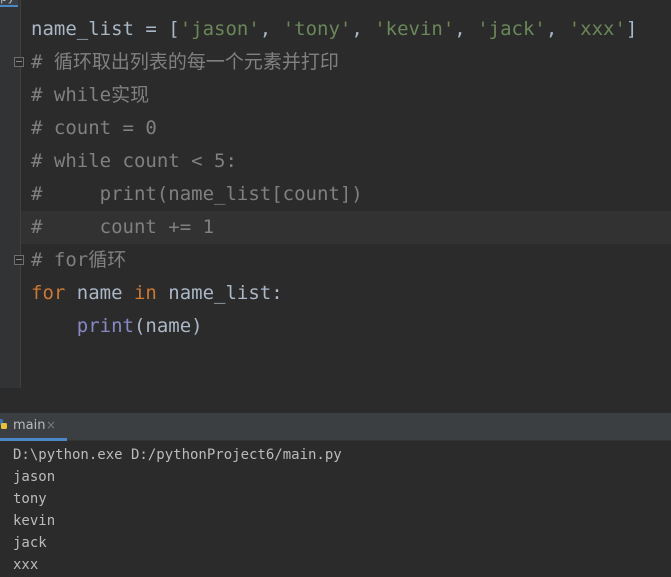 This screenshot has width=671, height=577. What do you see at coordinates (26, 565) in the screenshot?
I see `console-line: xxx` at bounding box center [26, 565].